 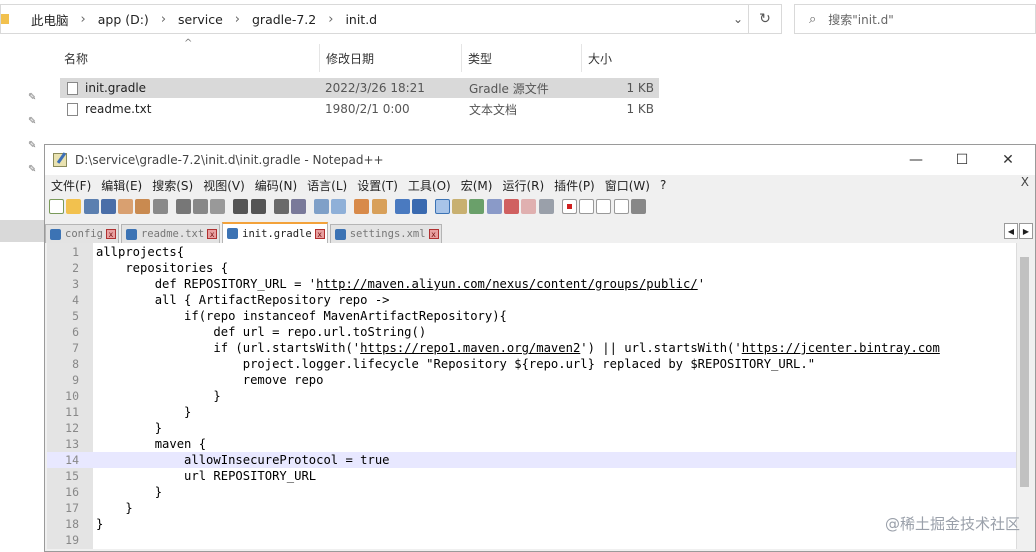 What do you see at coordinates (529, 206) in the screenshot?
I see `document-list-icon` at bounding box center [529, 206].